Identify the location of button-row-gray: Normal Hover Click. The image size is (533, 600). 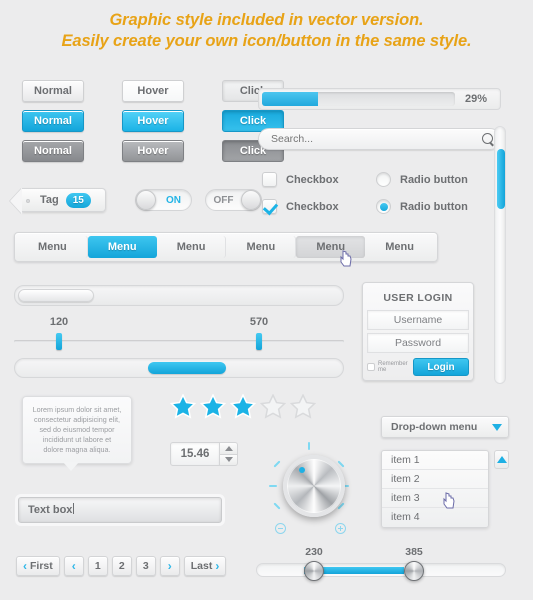
(153, 151).